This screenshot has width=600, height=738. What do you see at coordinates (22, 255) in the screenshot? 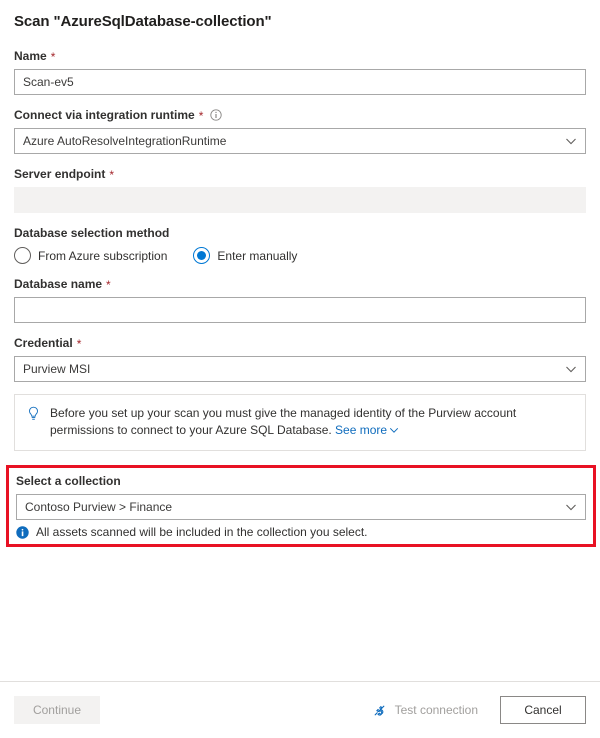
I see `radio-mark-icon` at bounding box center [22, 255].